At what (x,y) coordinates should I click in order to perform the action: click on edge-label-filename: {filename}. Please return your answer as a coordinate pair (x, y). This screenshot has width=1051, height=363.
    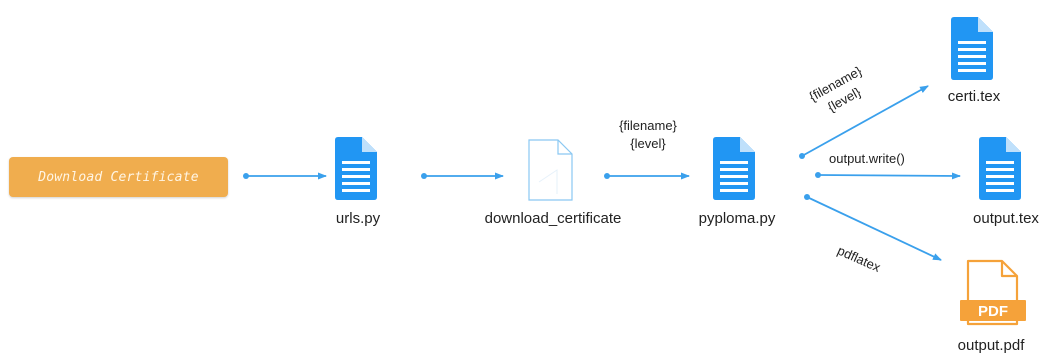
    Looking at the image, I should click on (648, 125).